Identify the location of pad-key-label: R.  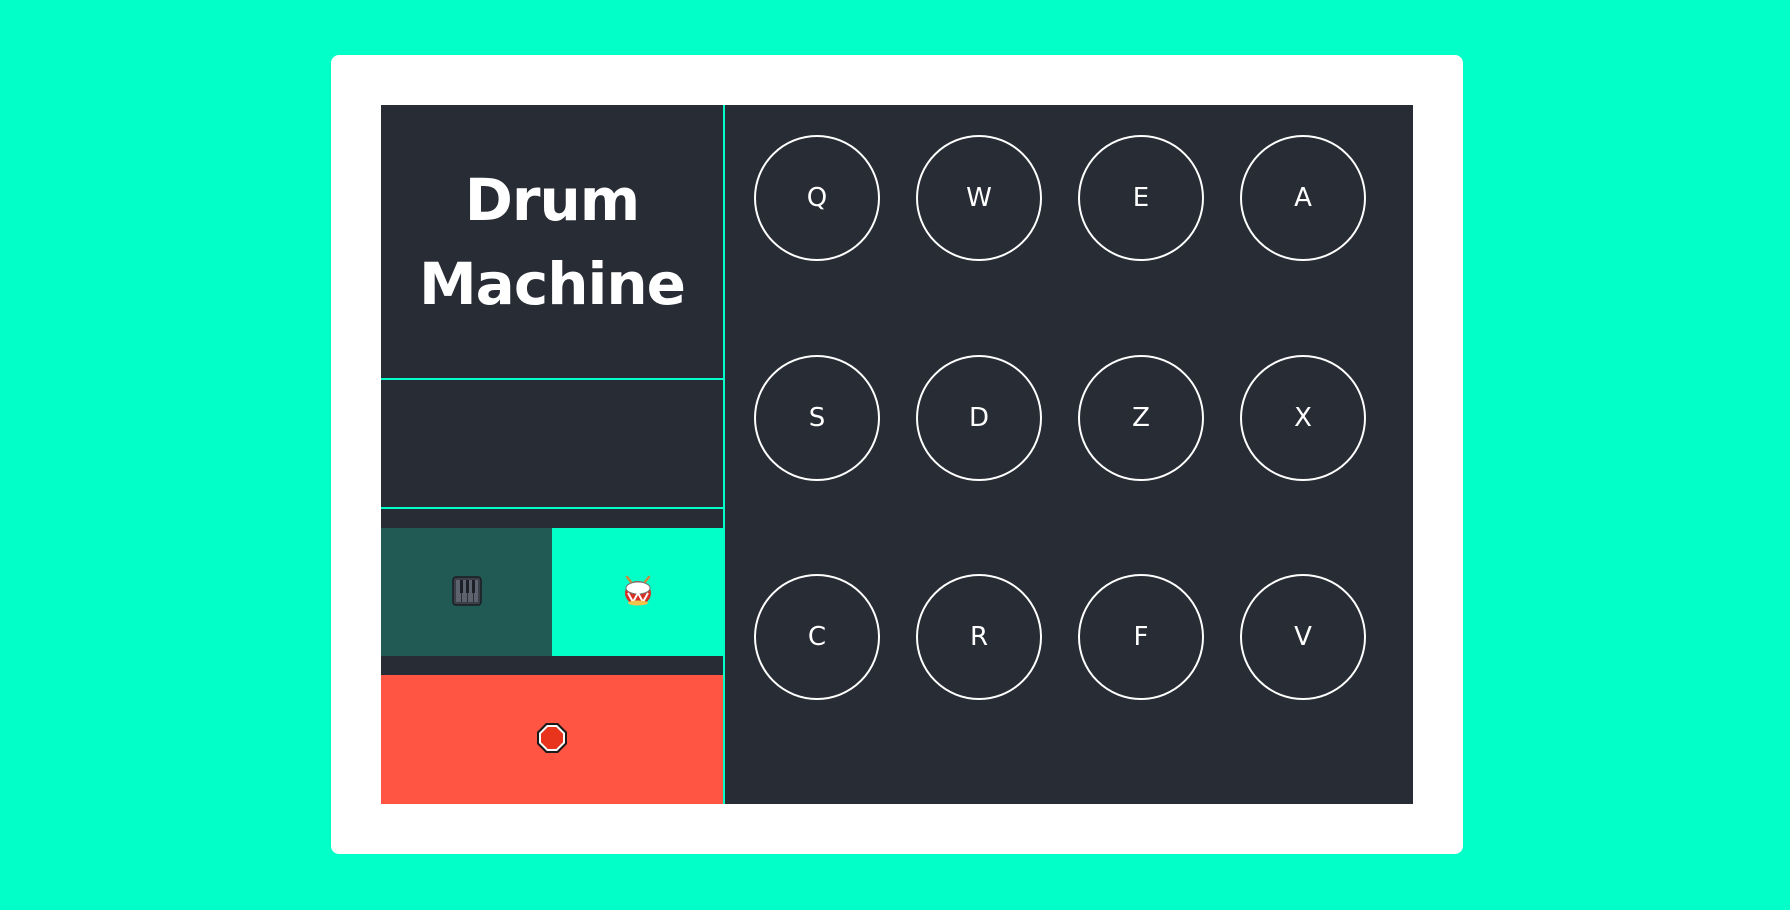
(979, 637).